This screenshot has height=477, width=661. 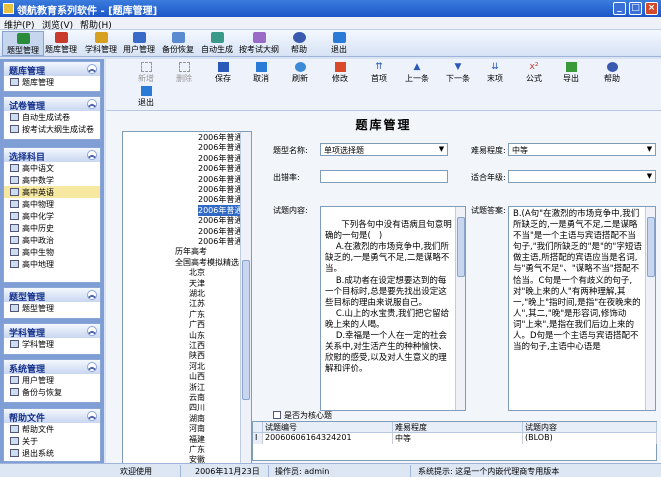 I want to click on toolbar-user: 用户管理, so click(x=139, y=43).